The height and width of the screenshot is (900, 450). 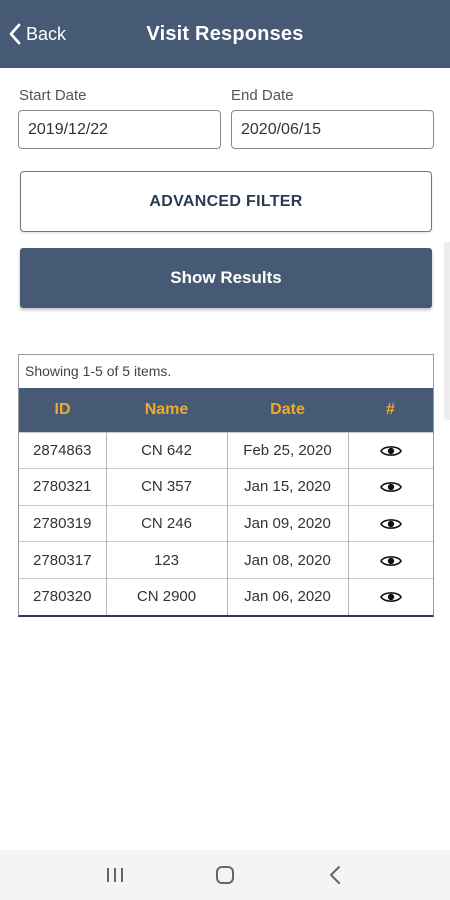 What do you see at coordinates (288, 596) in the screenshot?
I see `cell-date: Jan 06, 2020` at bounding box center [288, 596].